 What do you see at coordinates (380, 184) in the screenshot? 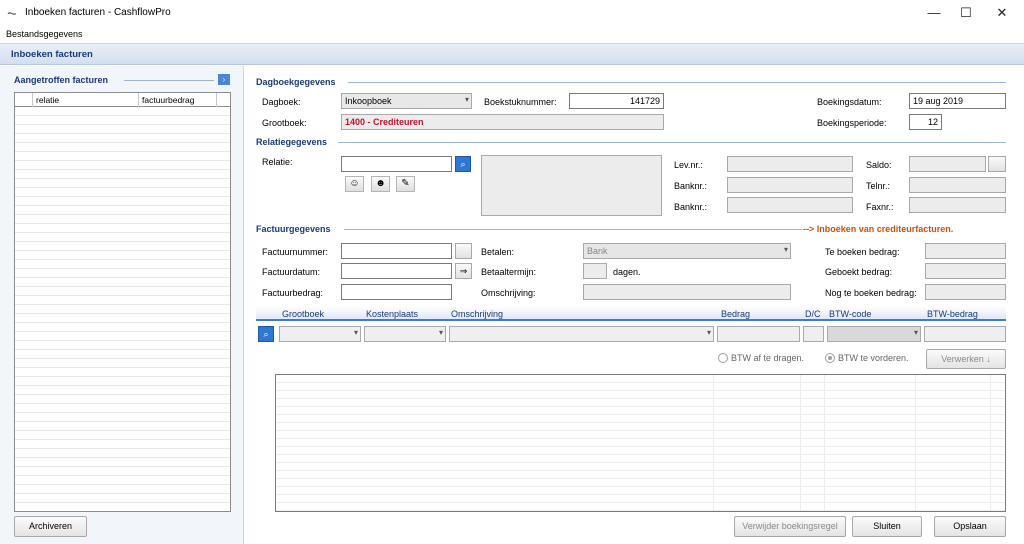
I see `relatie-search-button: ☻` at bounding box center [380, 184].